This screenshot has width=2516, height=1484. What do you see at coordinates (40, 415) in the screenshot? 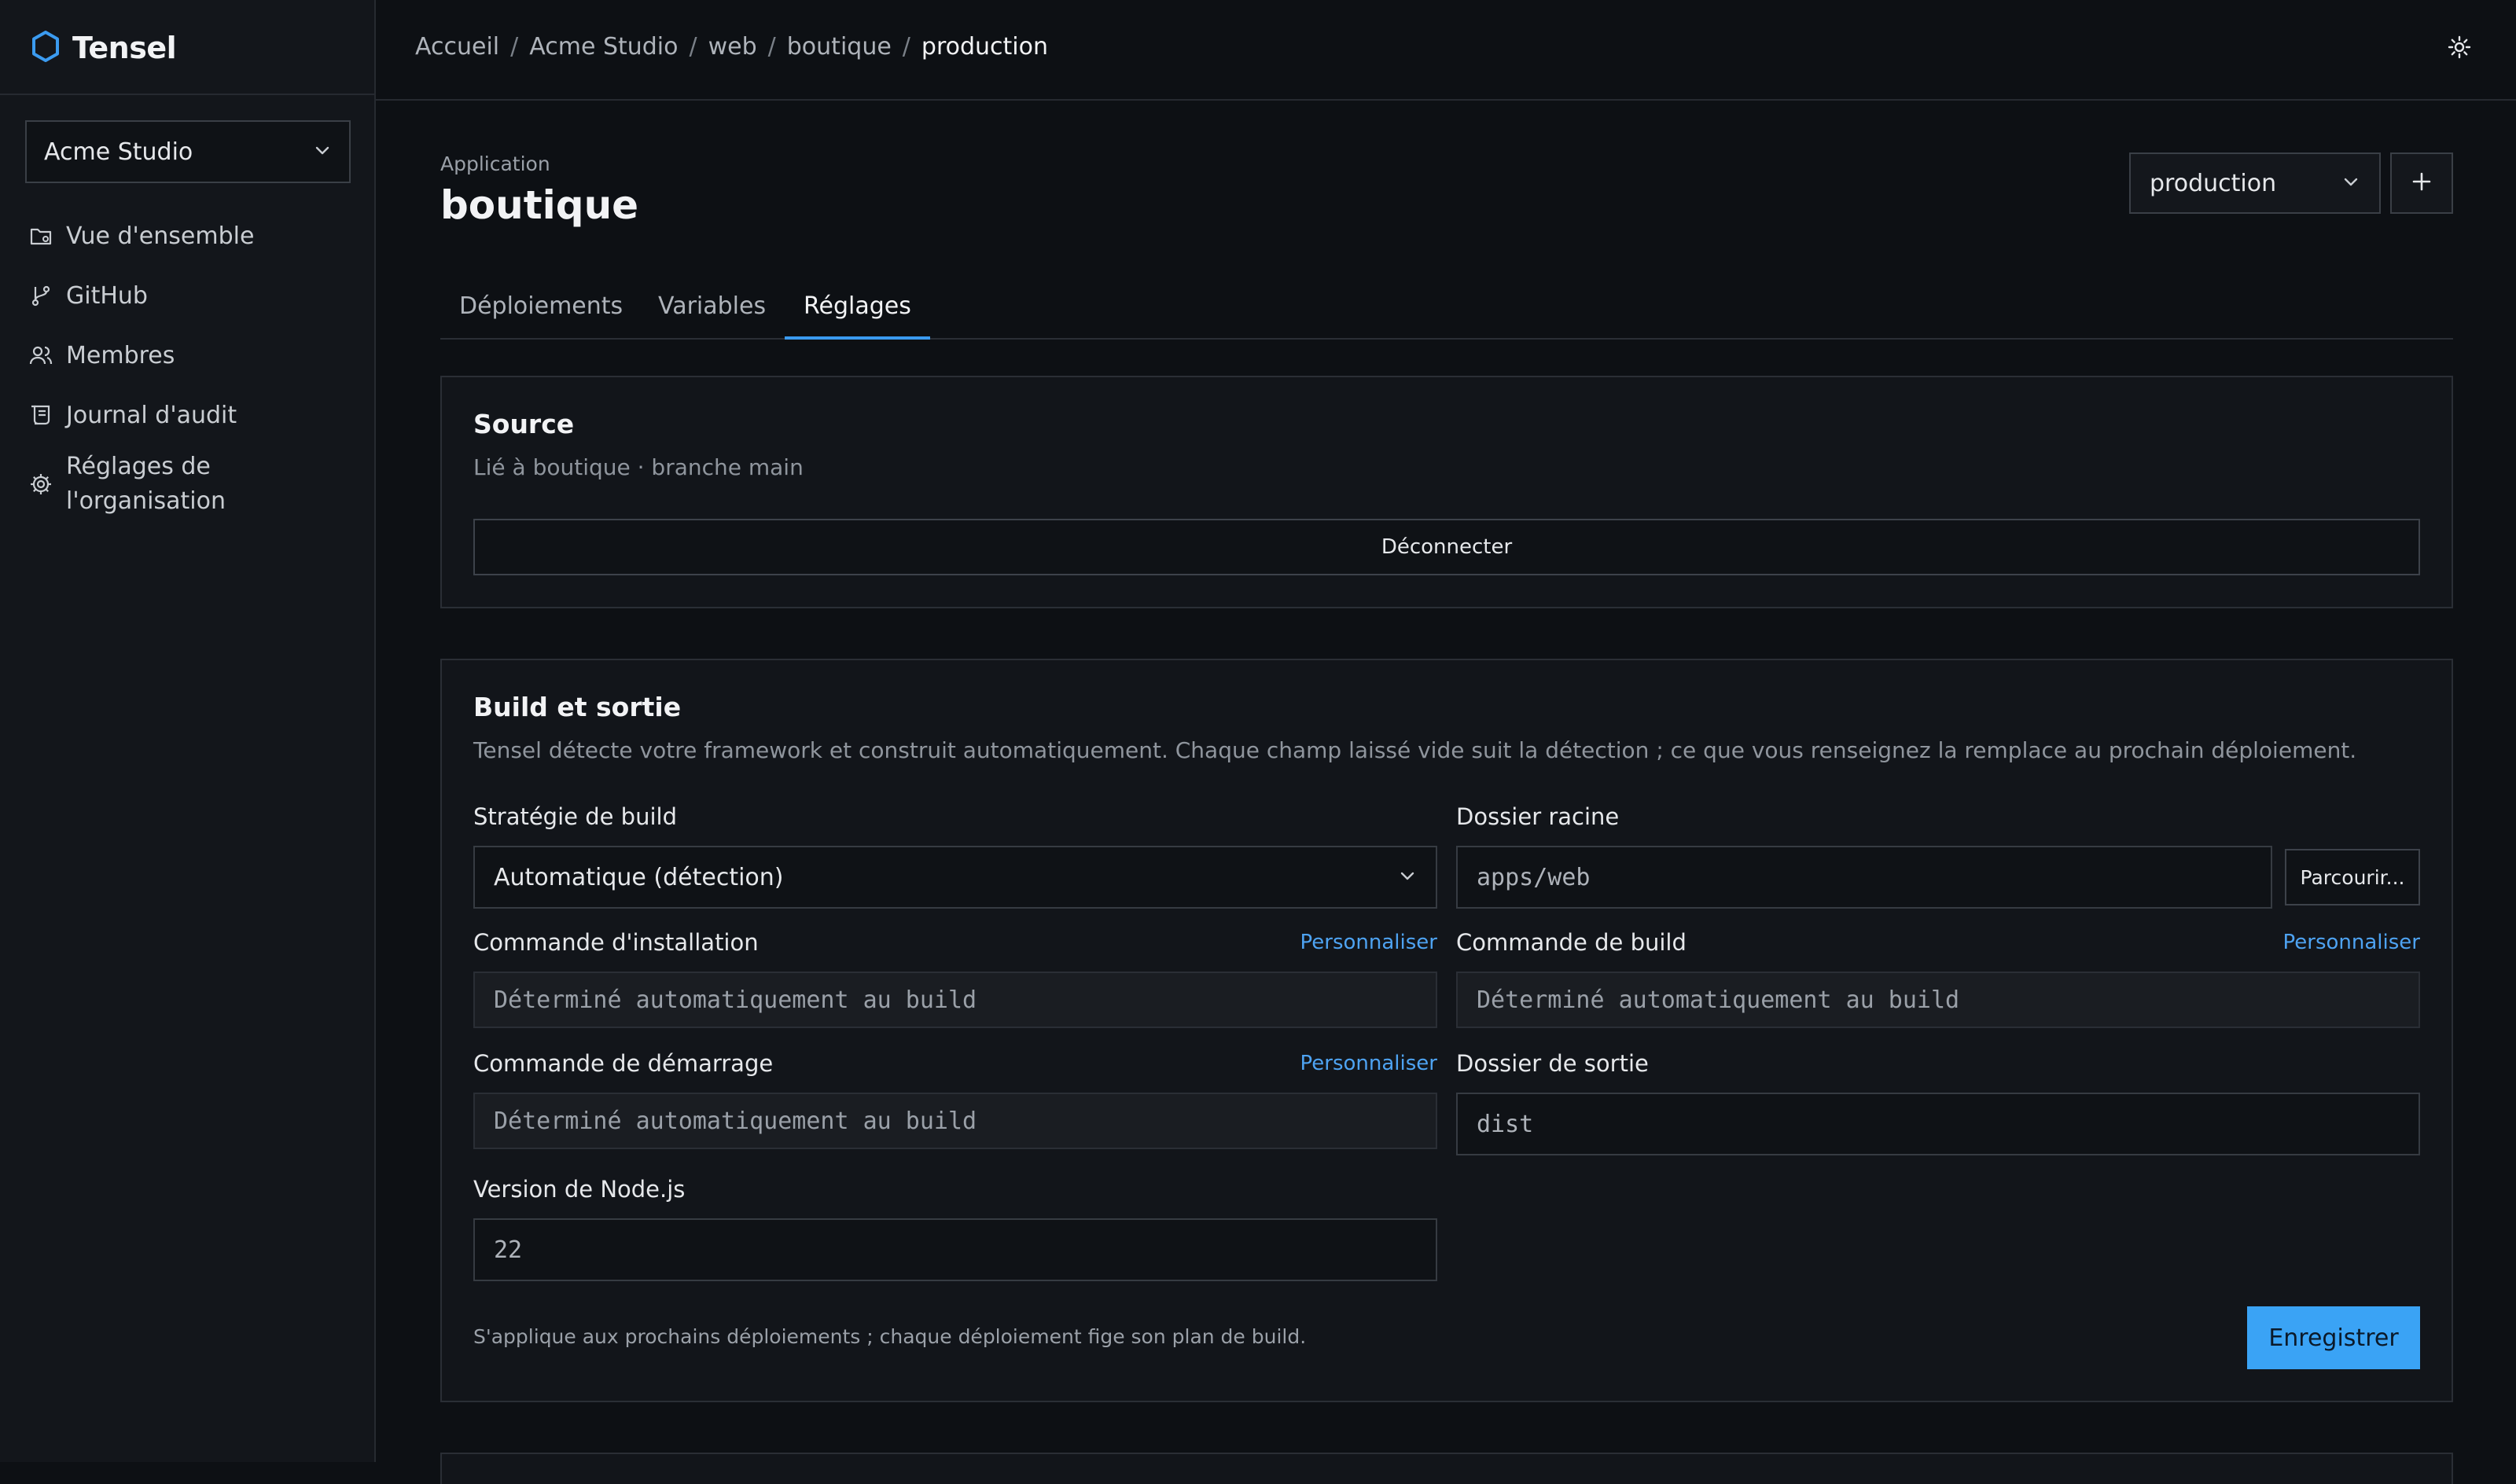
I see `scroll-icon` at bounding box center [40, 415].